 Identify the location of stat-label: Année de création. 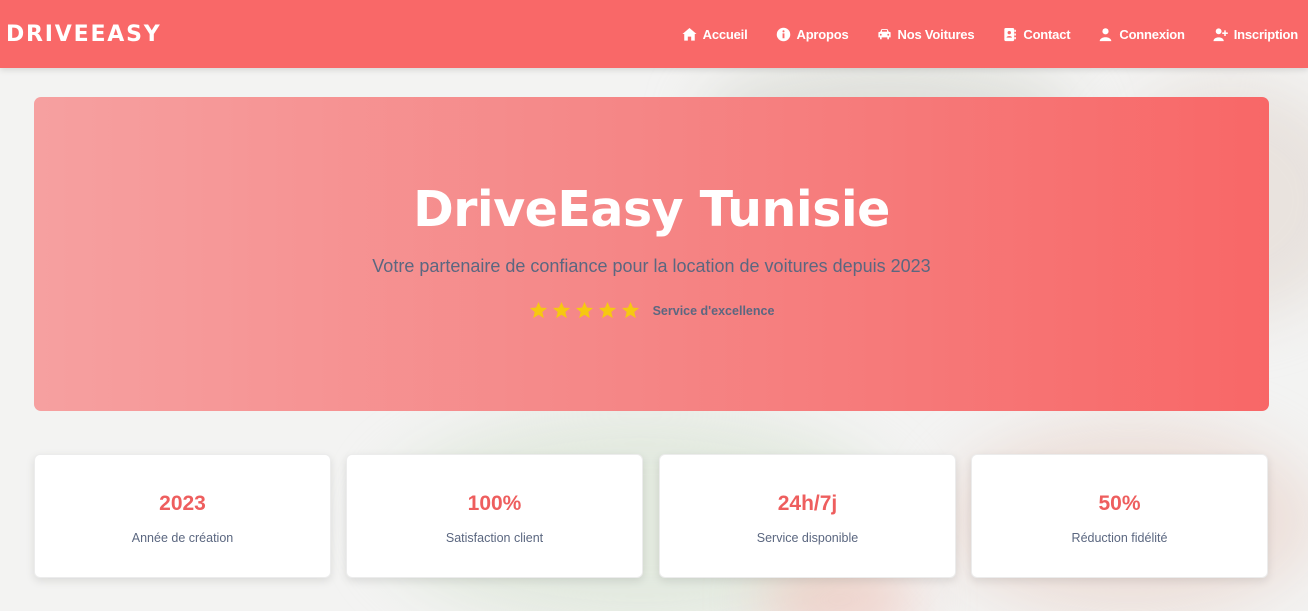
(182, 538).